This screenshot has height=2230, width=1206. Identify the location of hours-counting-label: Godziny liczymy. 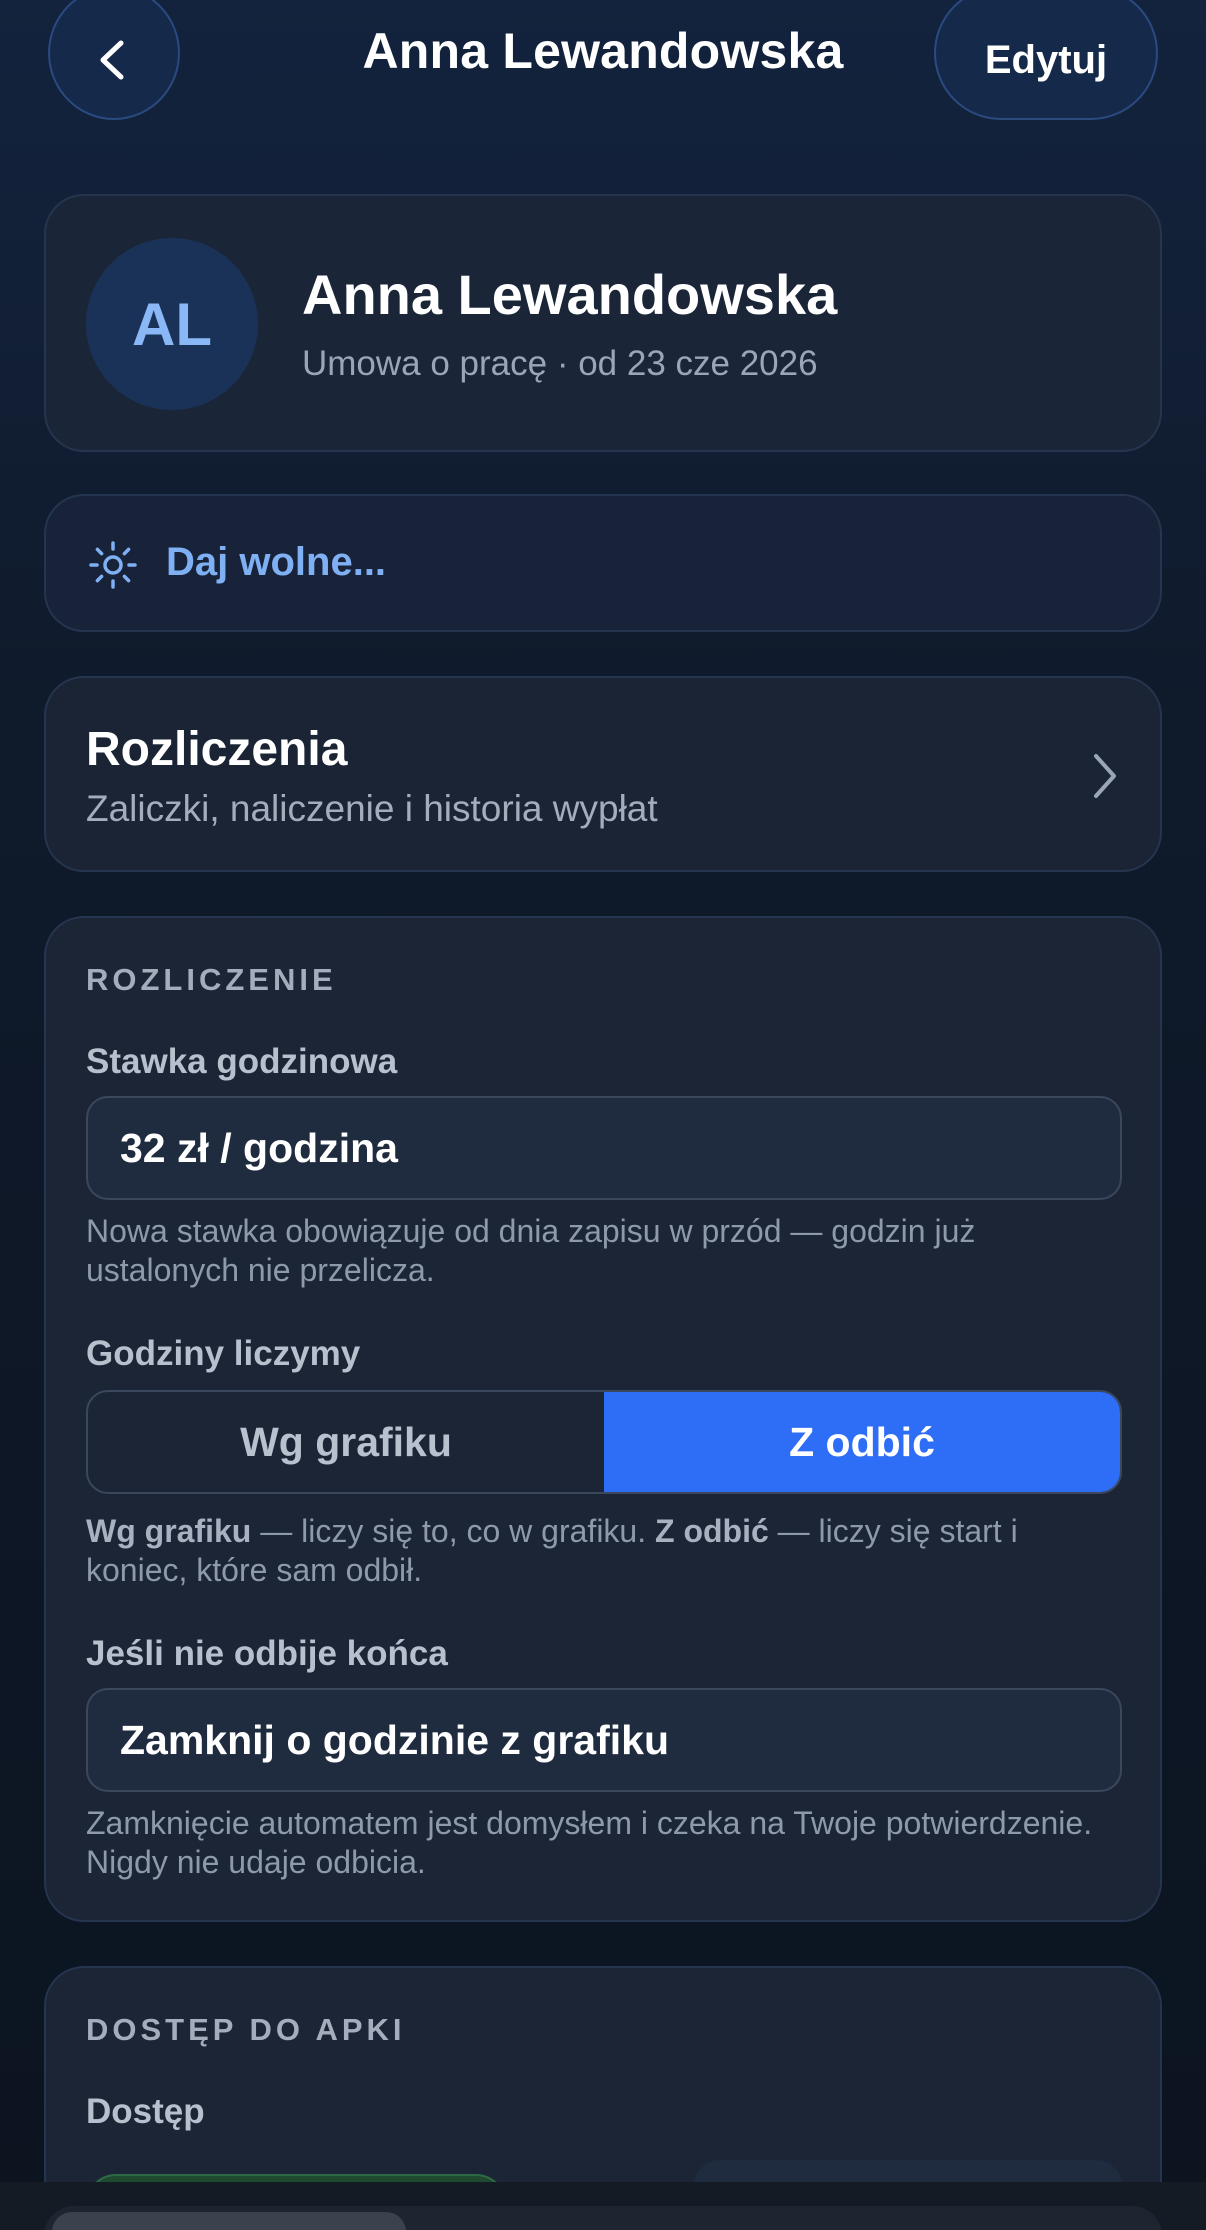
(223, 1353).